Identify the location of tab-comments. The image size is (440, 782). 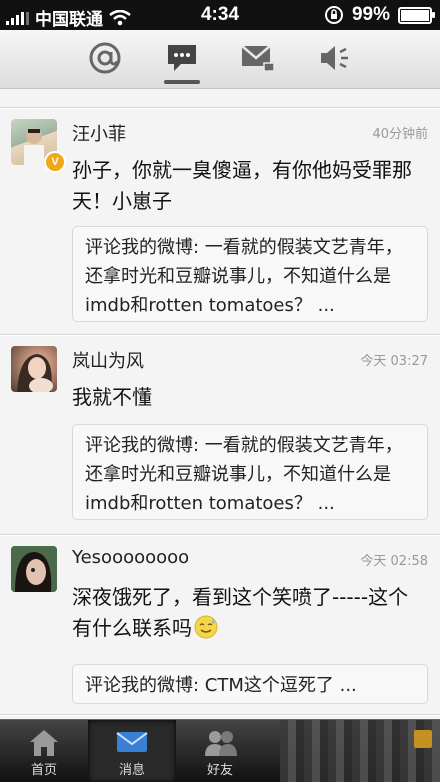
(182, 58).